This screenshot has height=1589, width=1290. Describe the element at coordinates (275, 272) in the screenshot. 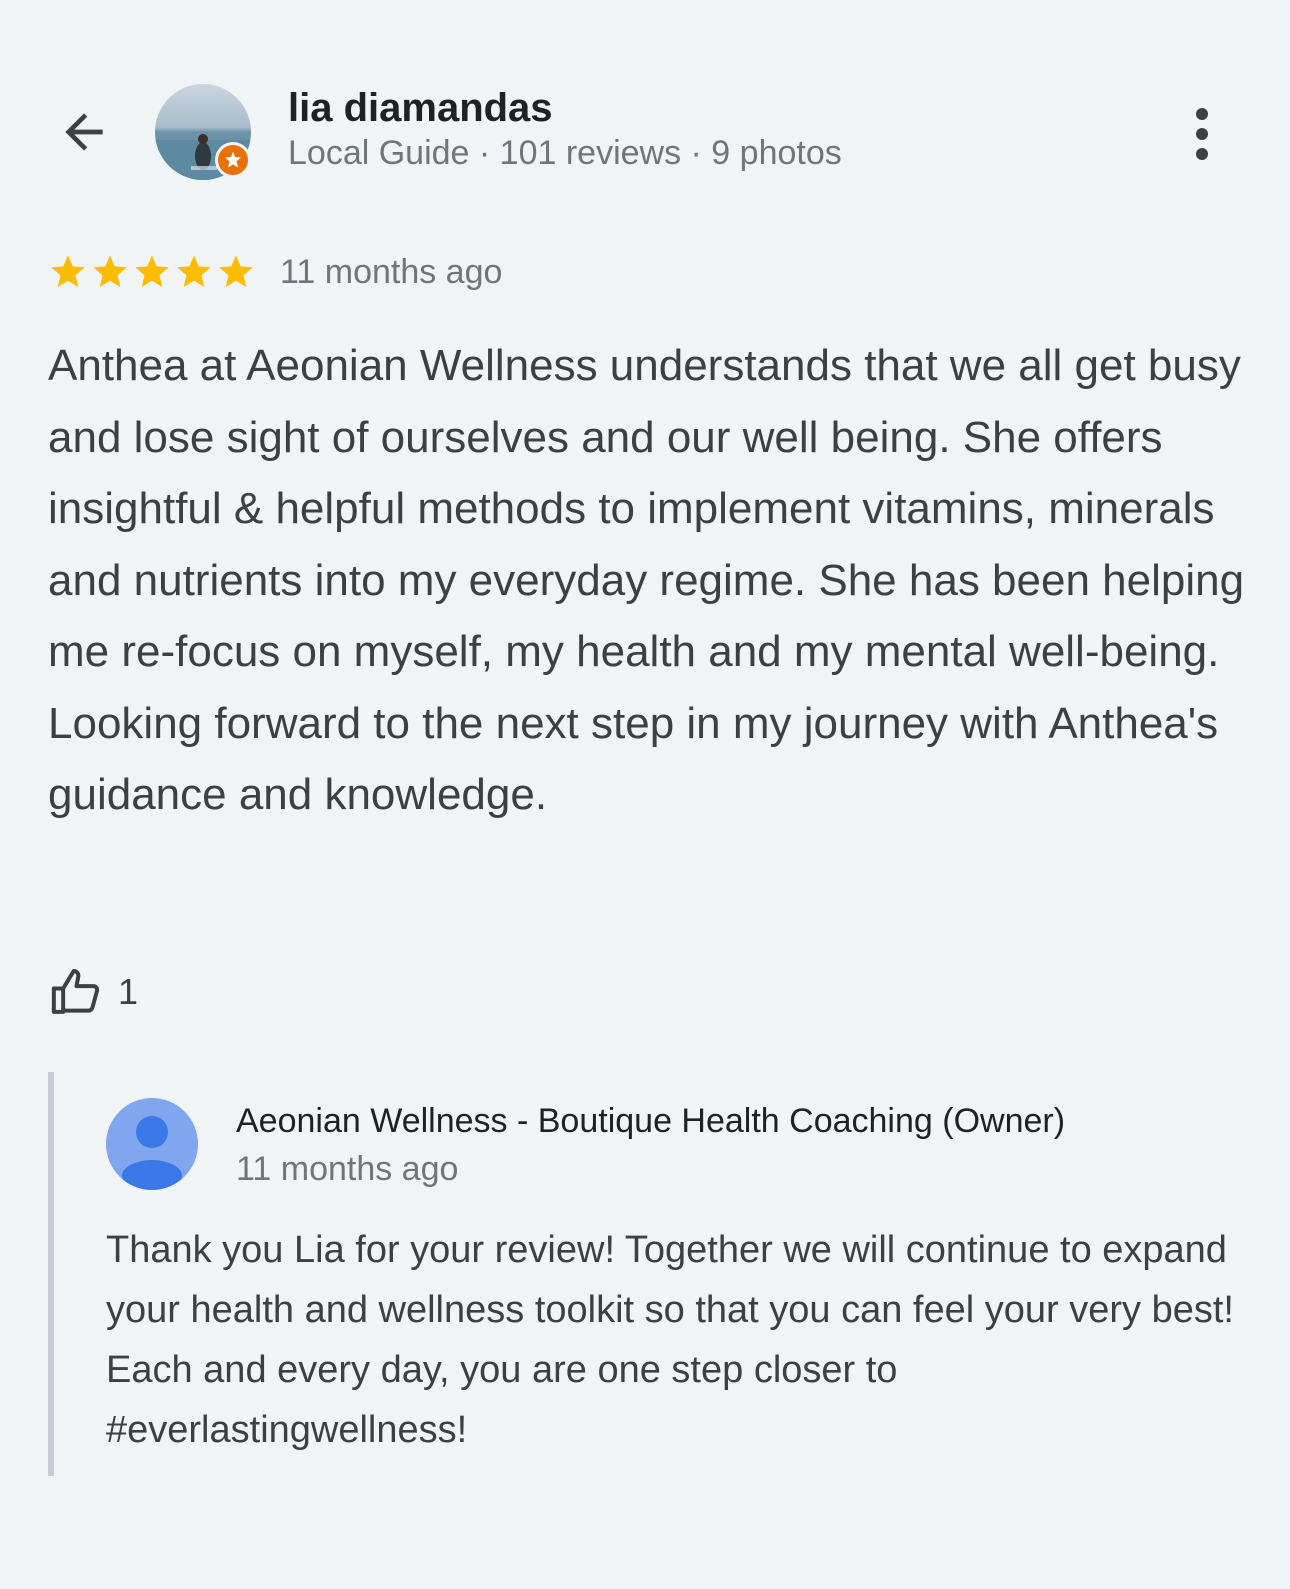

I see `rating-row: 11 months ago` at that location.